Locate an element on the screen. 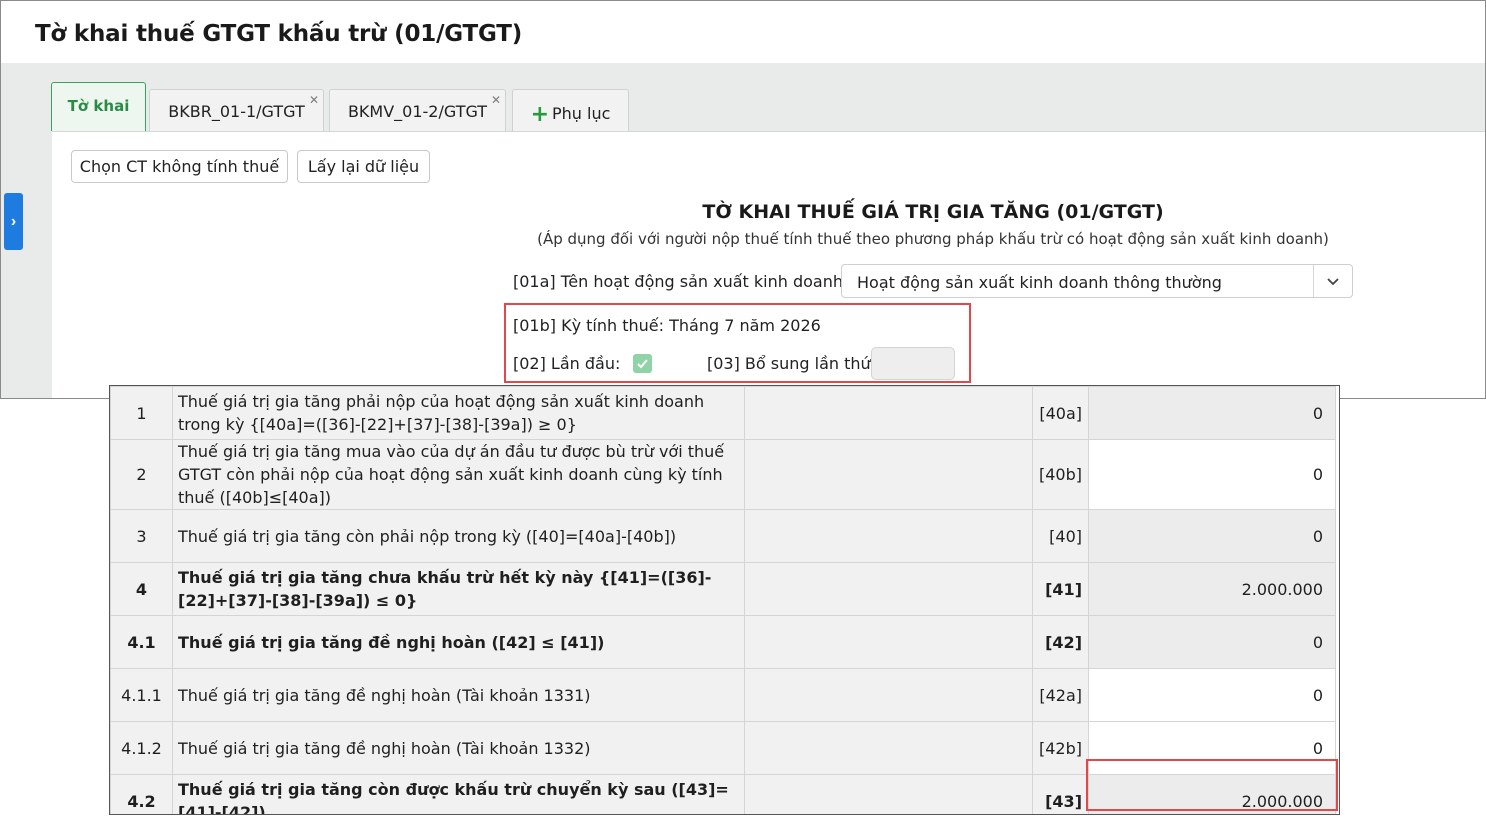 The height and width of the screenshot is (829, 1486). tax-period-label: [01b] Kỳ tính thuế: Tháng 7 năm 2026 is located at coordinates (667, 325).